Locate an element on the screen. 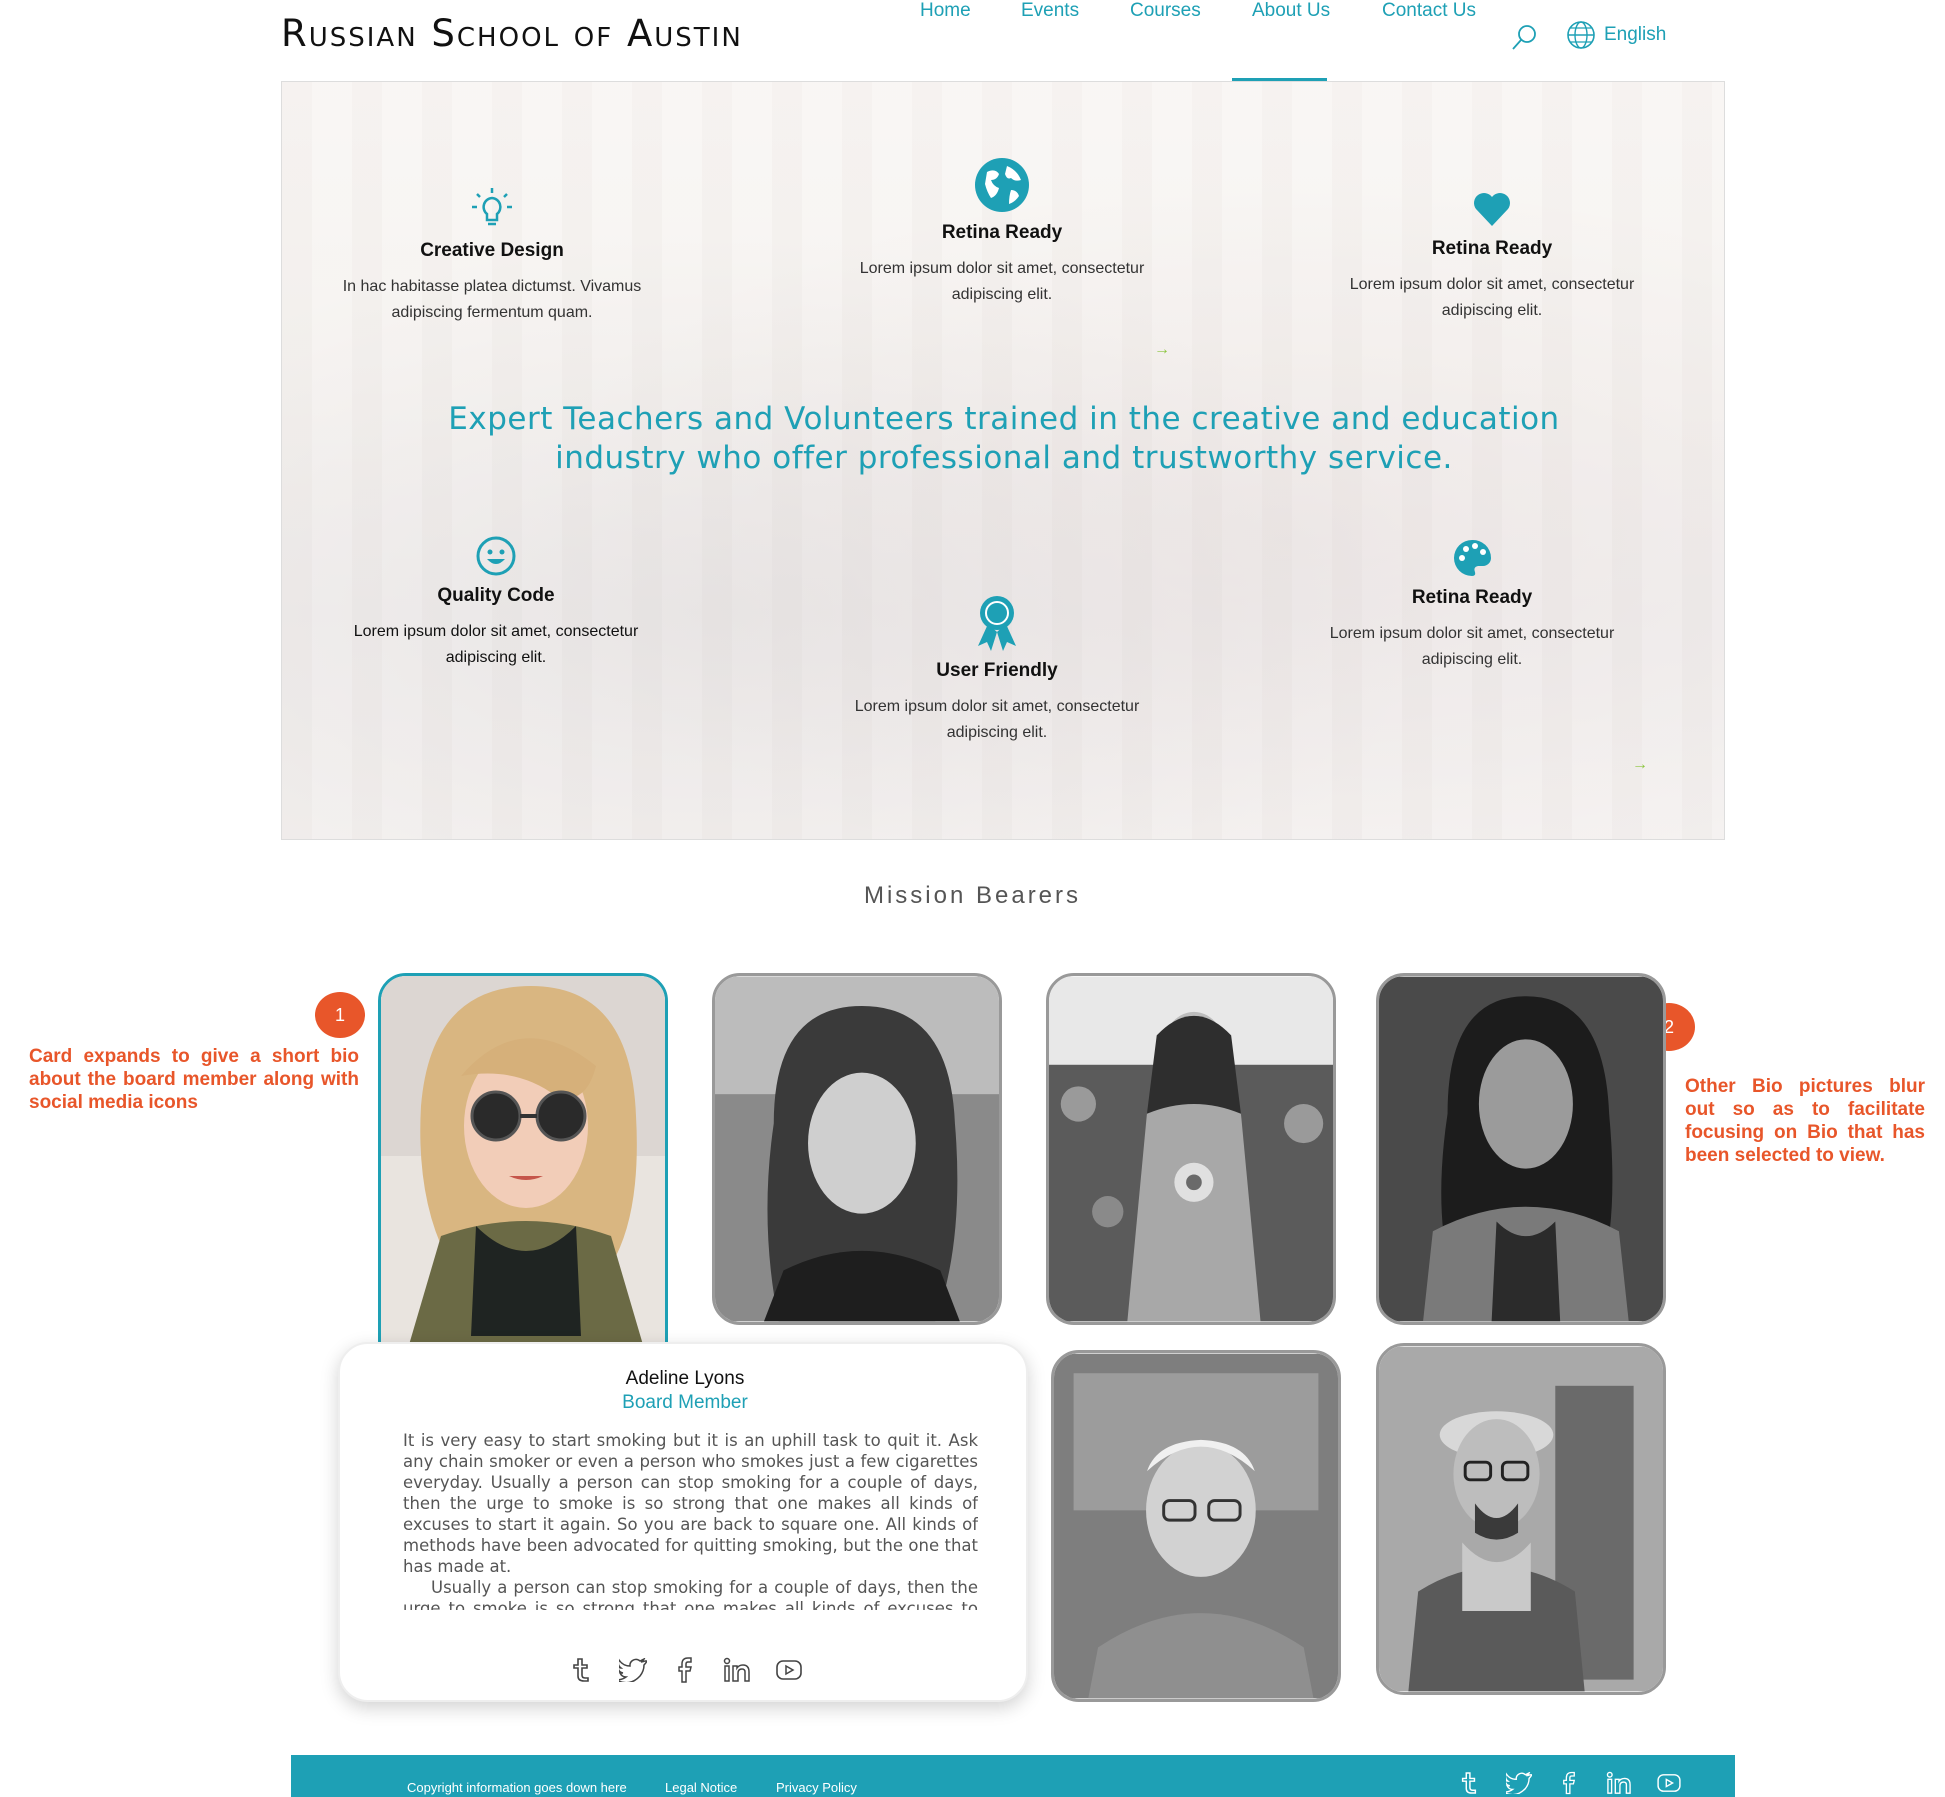  footer-legal-notice: Legal Notice is located at coordinates (701, 1787).